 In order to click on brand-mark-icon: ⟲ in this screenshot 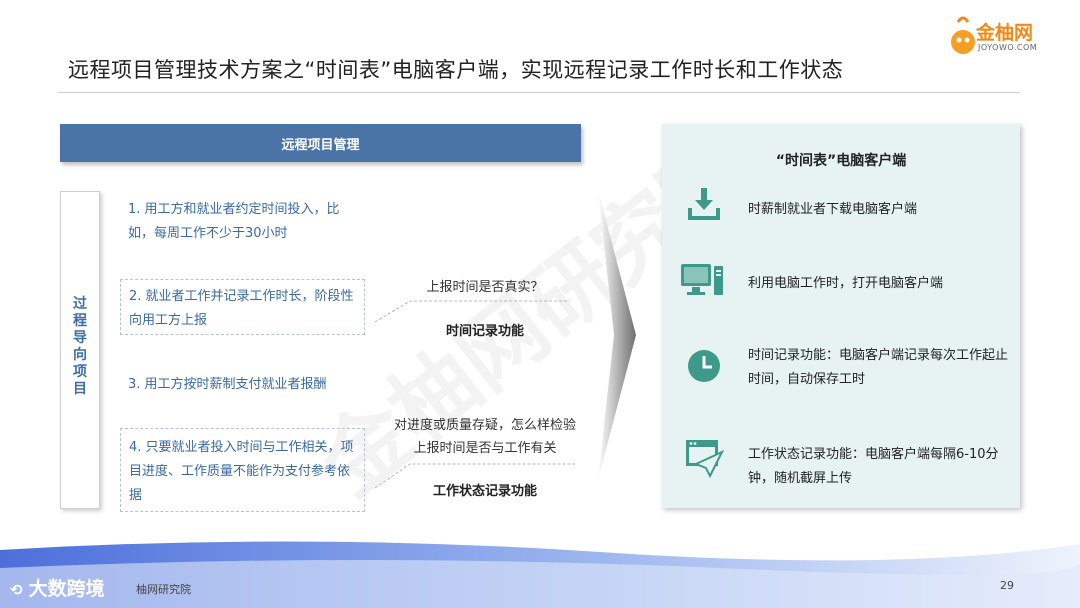, I will do `click(16, 590)`.